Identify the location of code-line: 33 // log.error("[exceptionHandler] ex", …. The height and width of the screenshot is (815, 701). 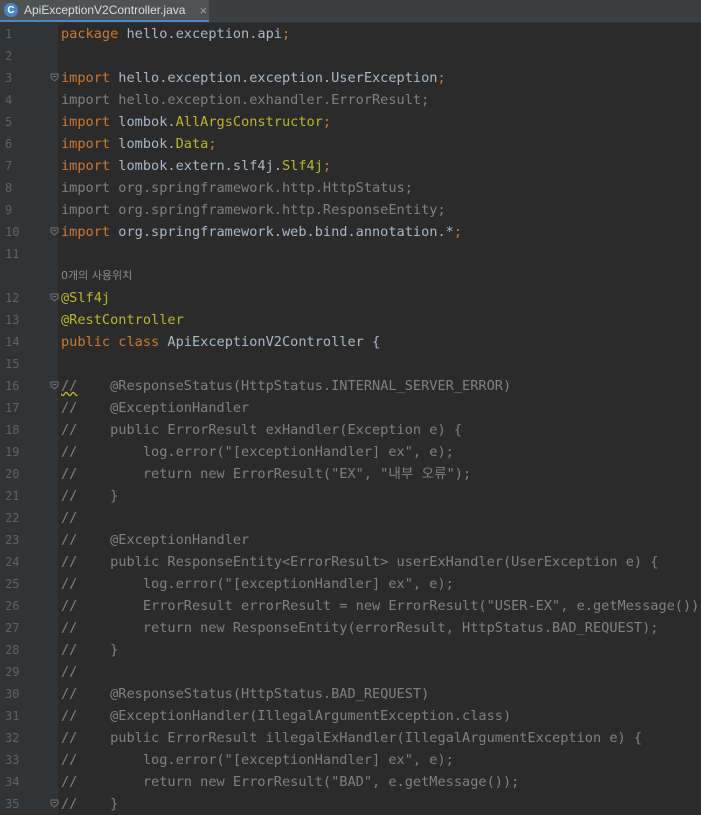
(350, 760).